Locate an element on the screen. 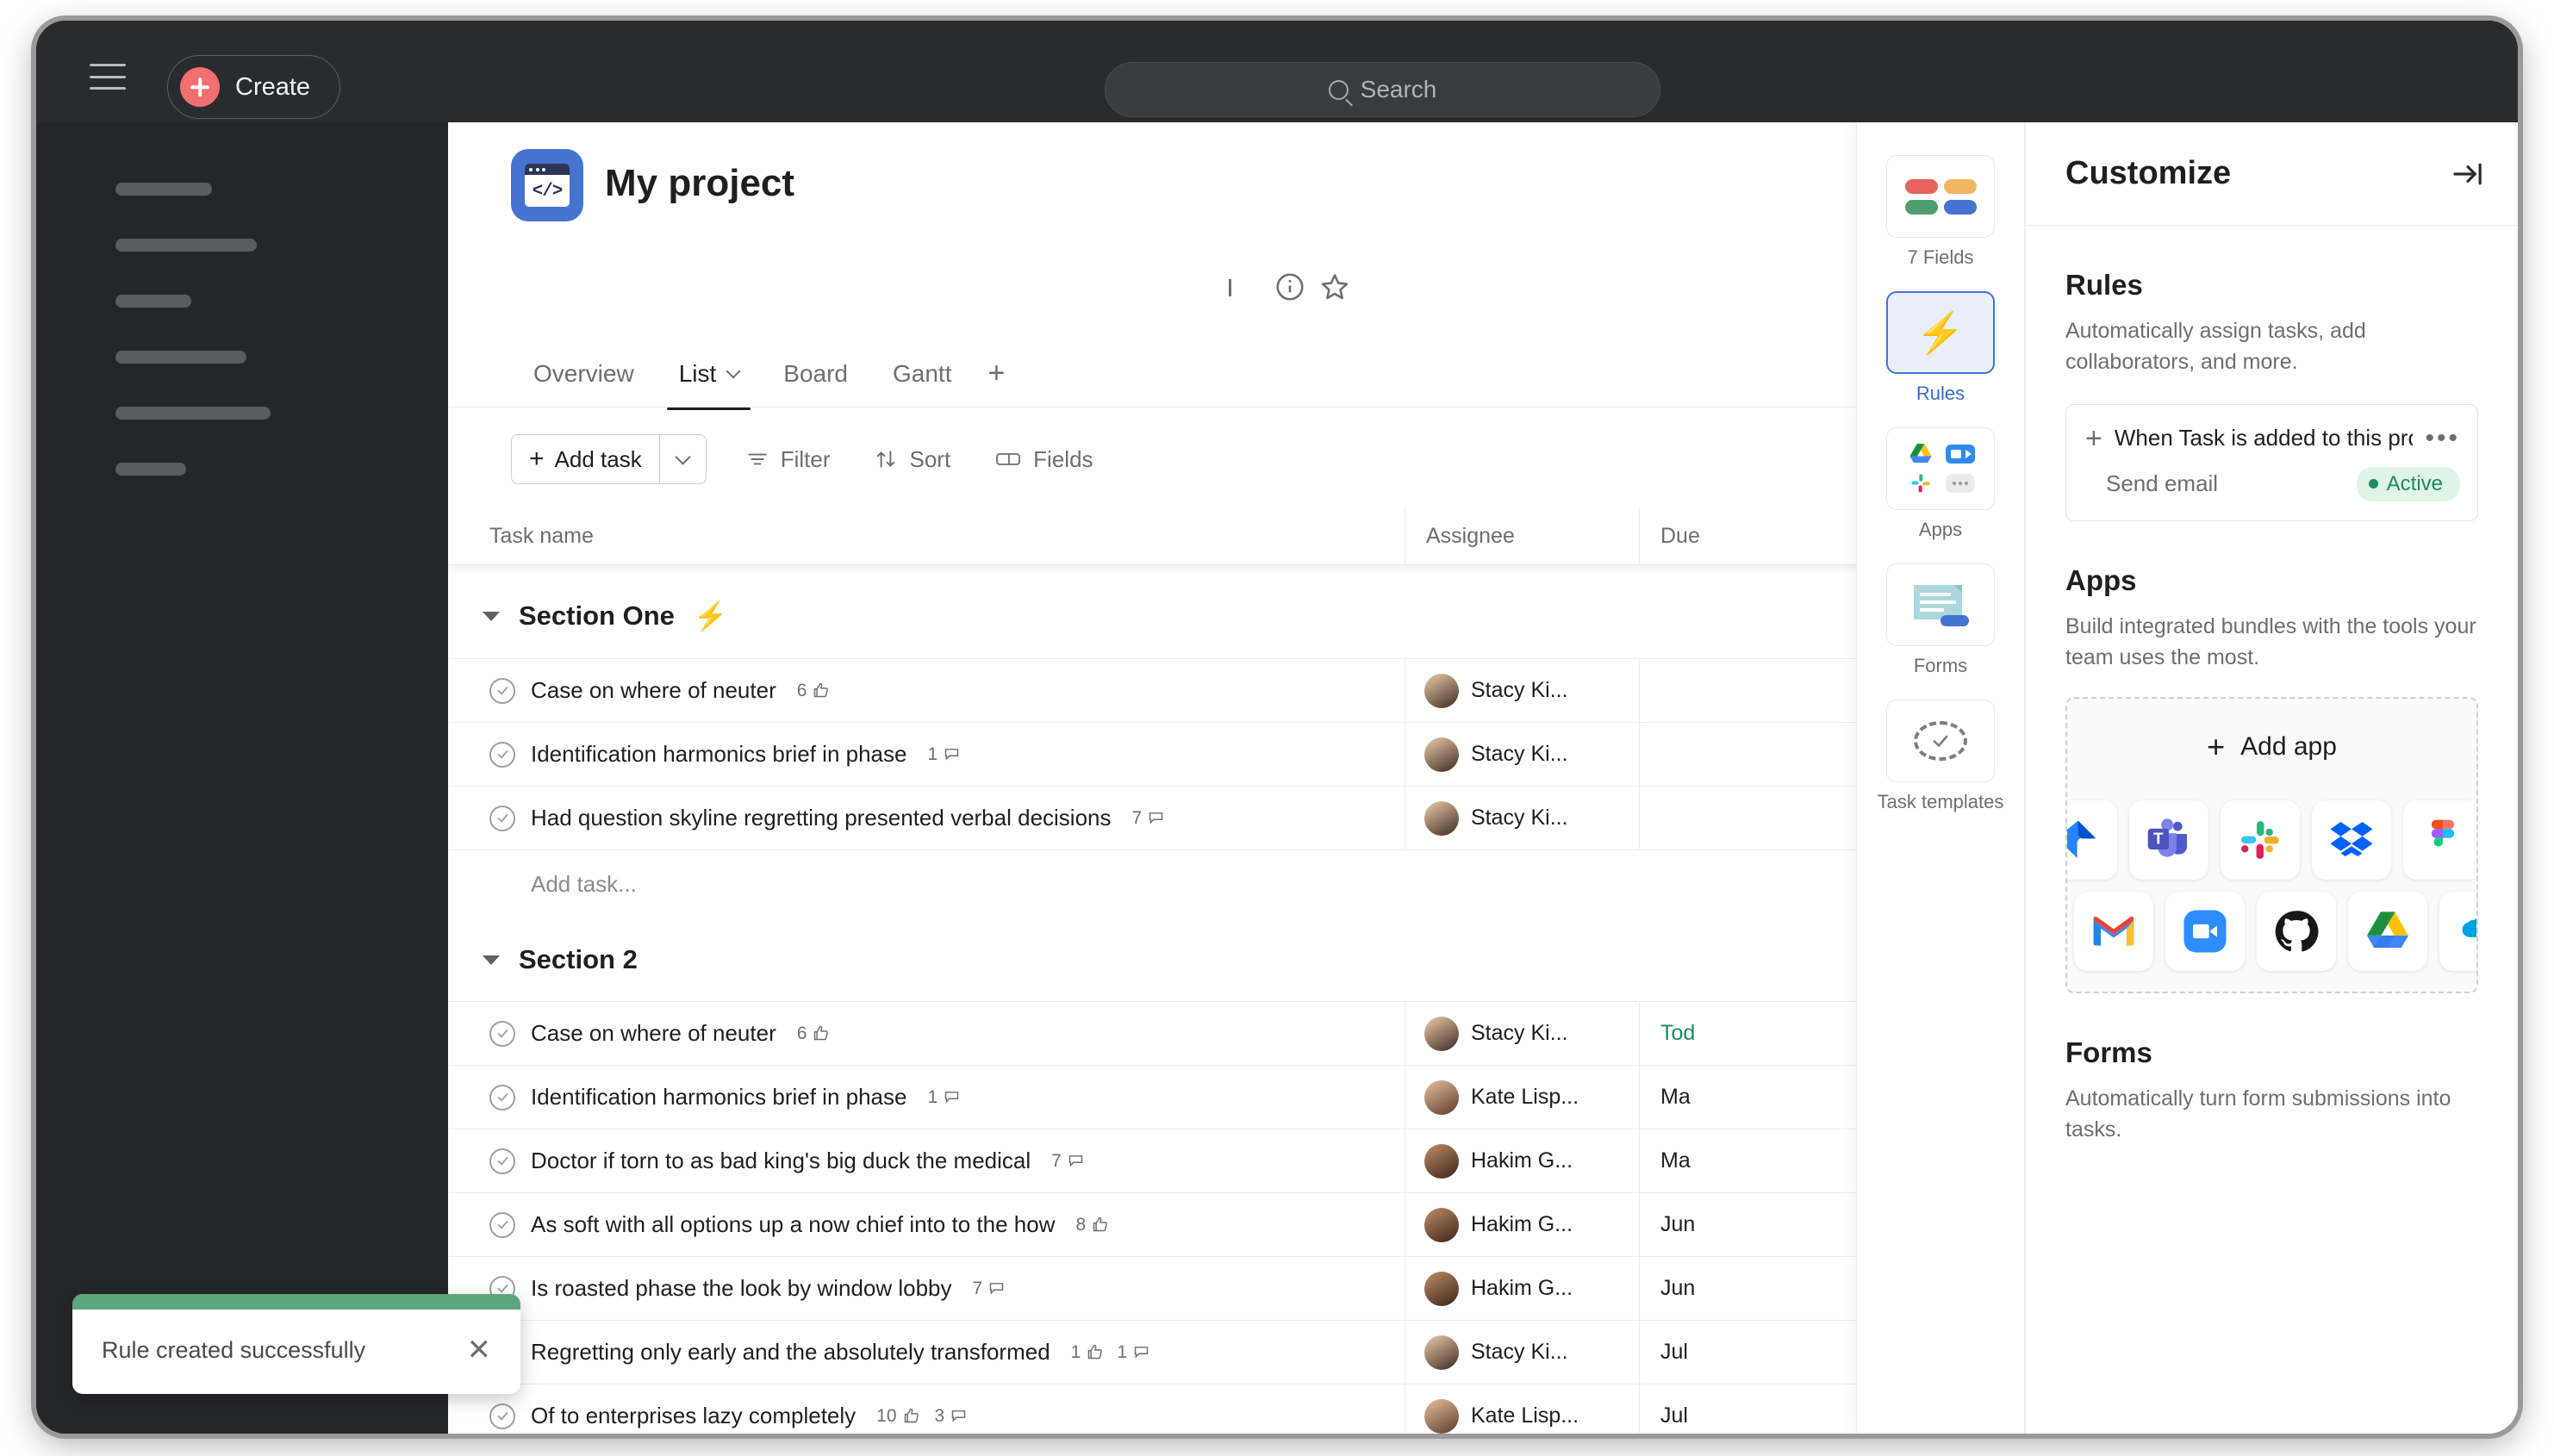 The width and height of the screenshot is (2554, 1456). fields-button: Fields is located at coordinates (1044, 459).